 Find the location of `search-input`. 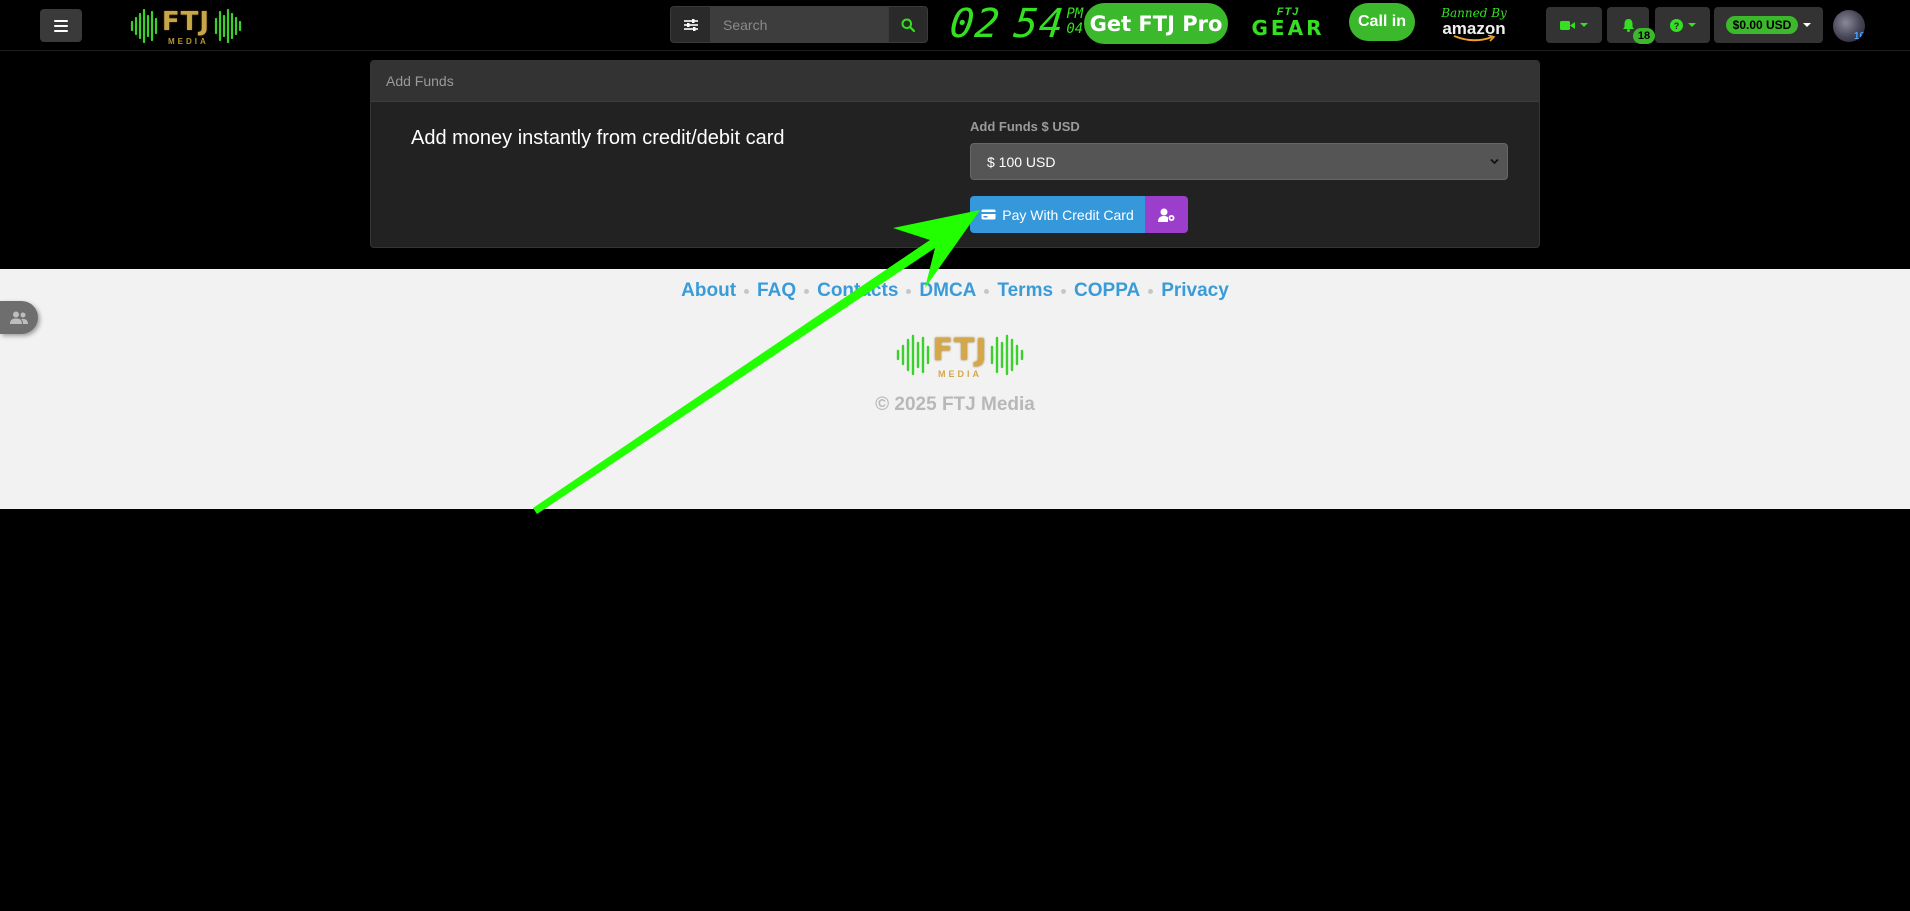

search-input is located at coordinates (799, 24).